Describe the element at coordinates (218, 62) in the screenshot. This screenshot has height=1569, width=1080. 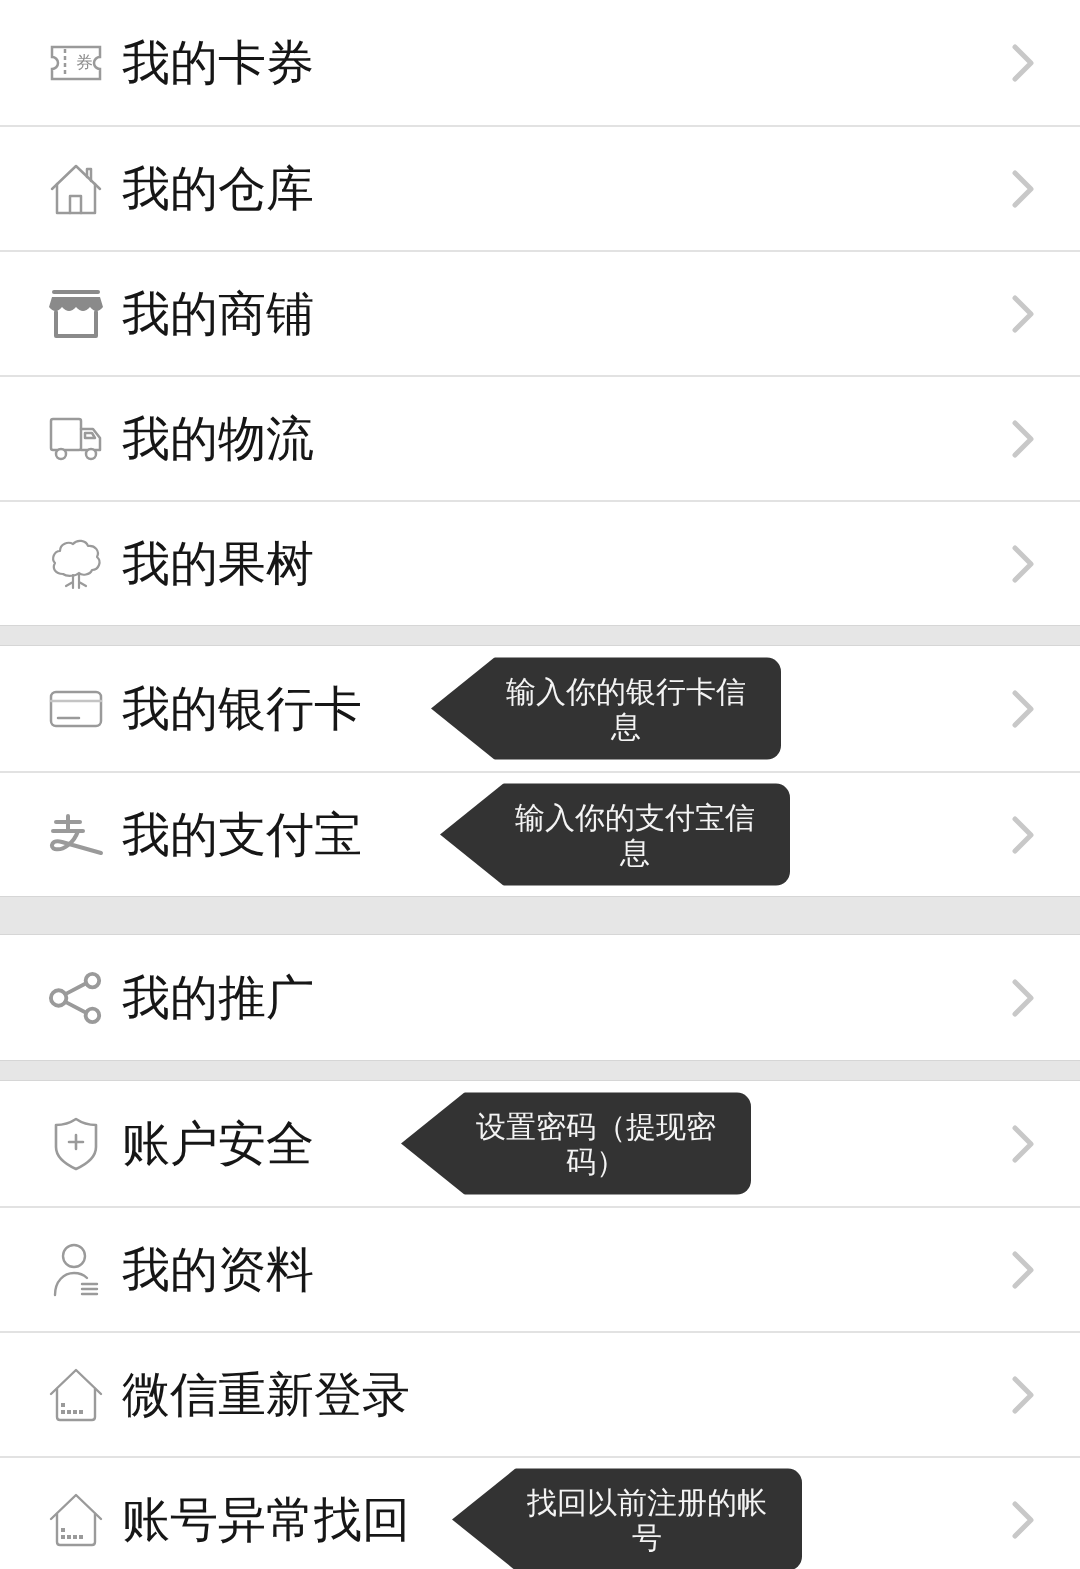
I see `menu-label: 我的卡券` at that location.